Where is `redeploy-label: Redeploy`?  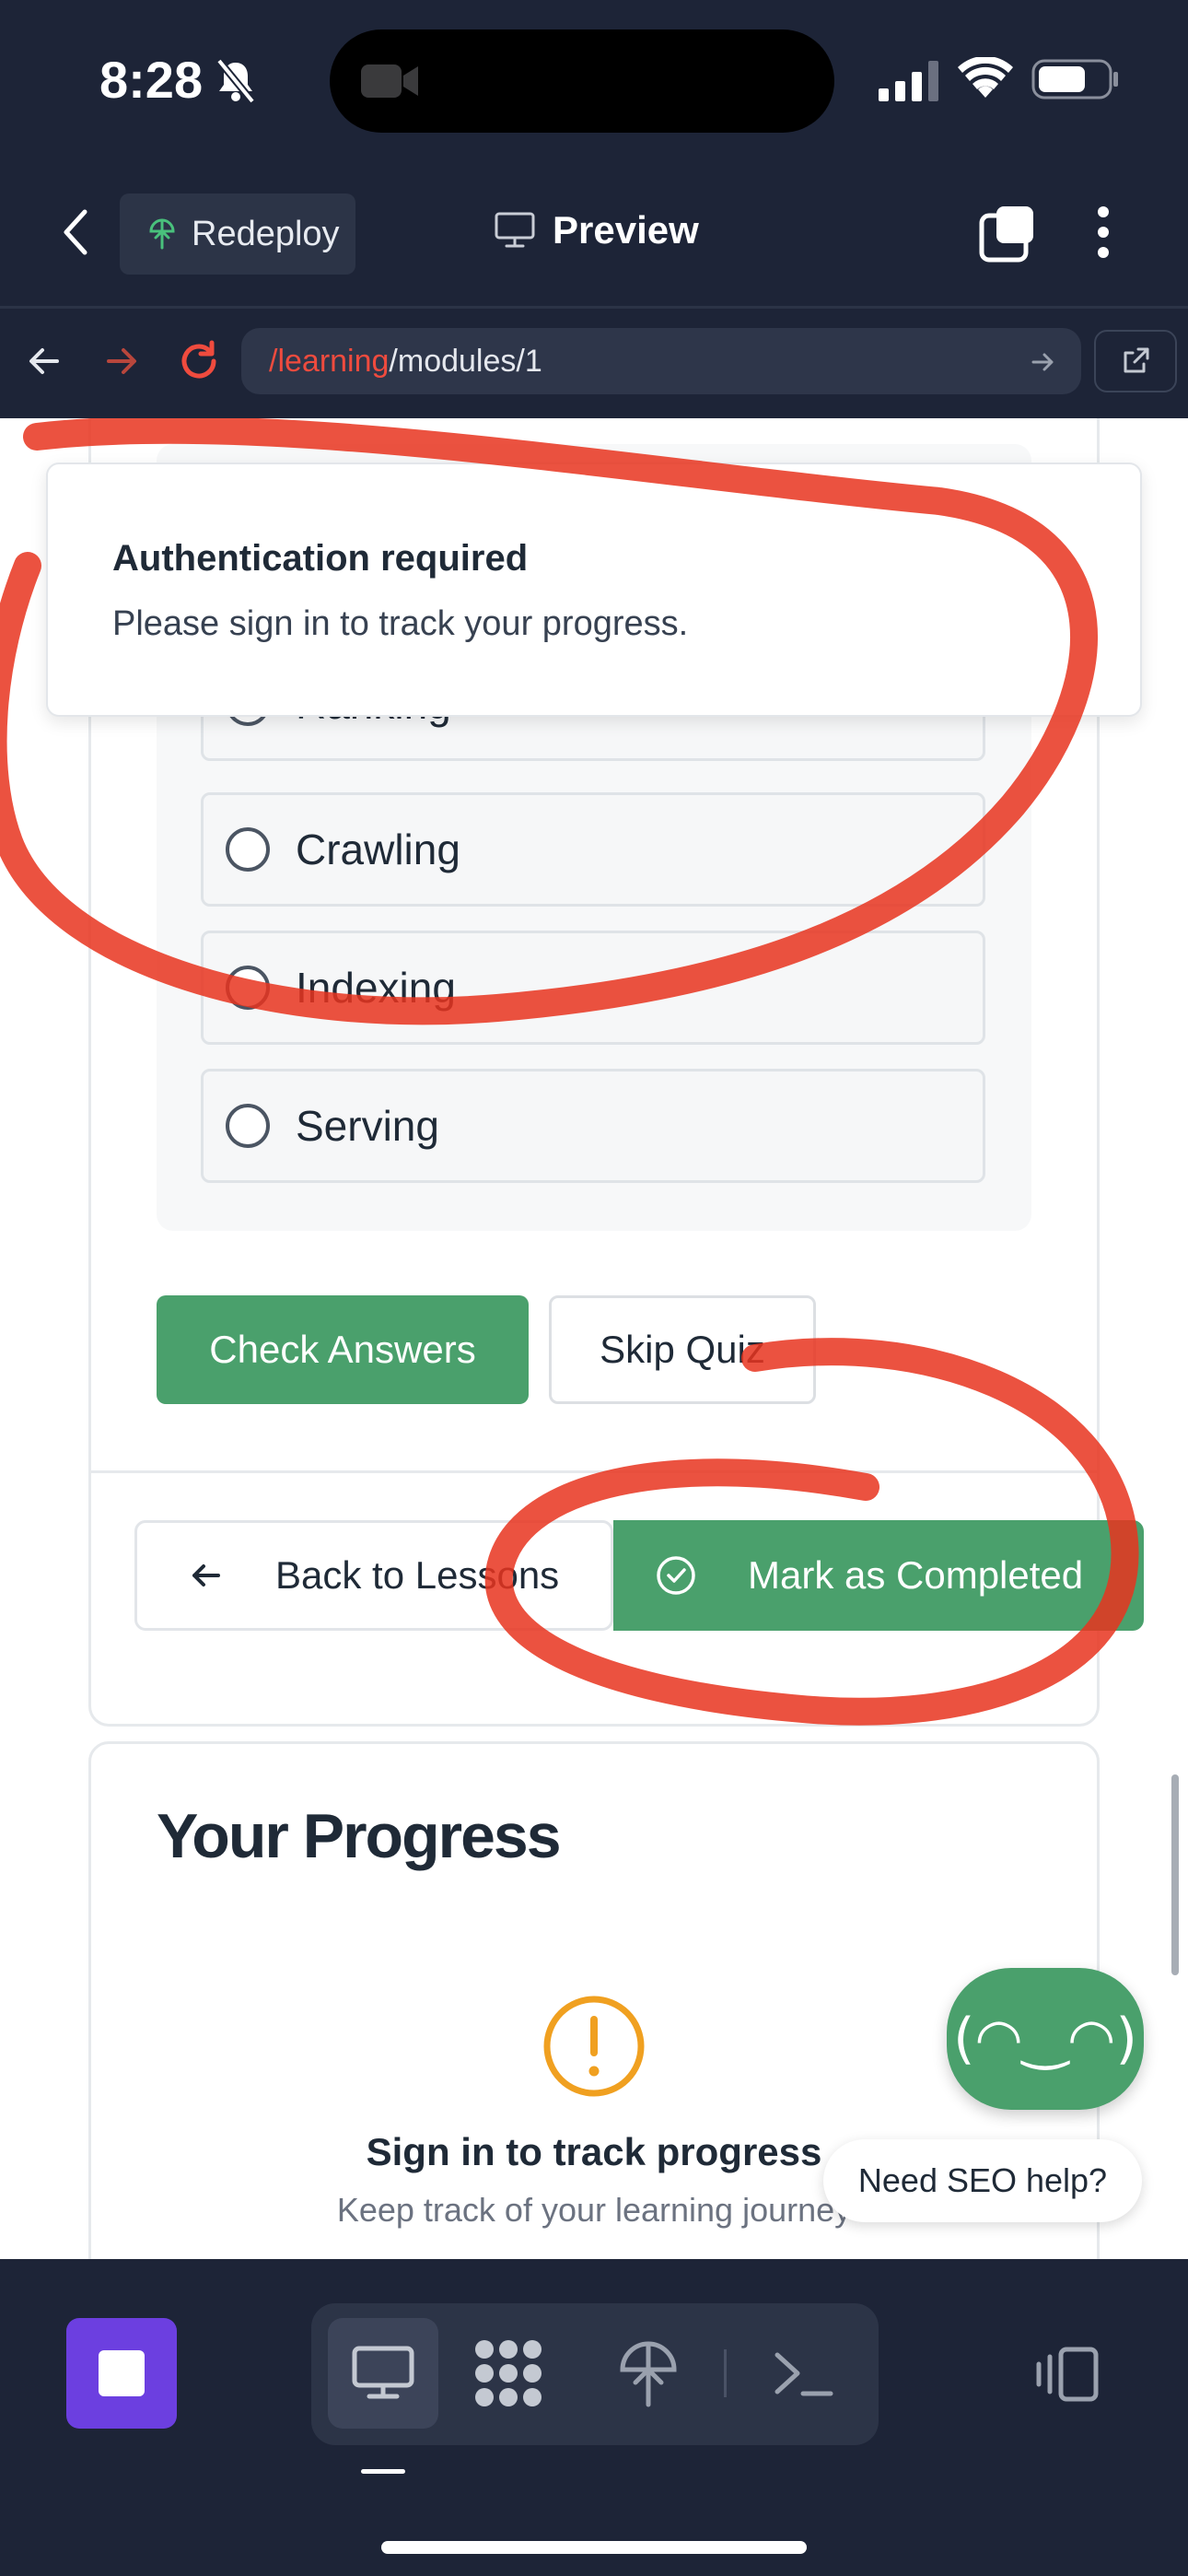 redeploy-label: Redeploy is located at coordinates (266, 233).